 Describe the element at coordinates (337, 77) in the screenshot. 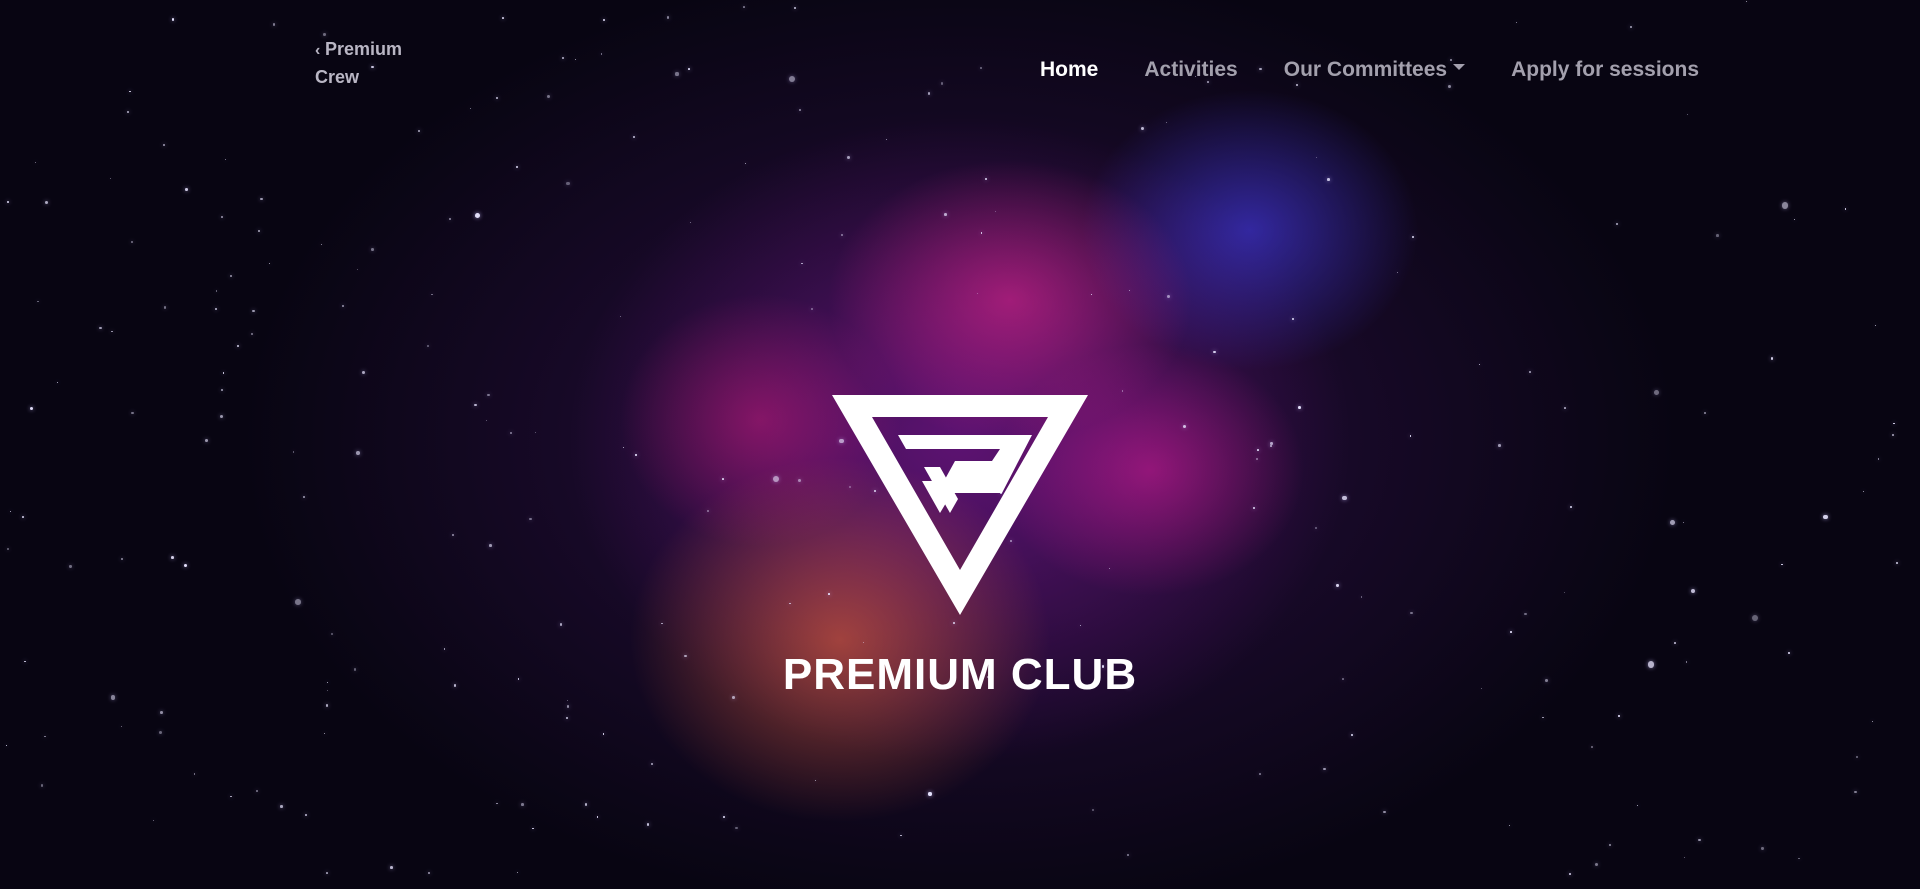

I see `brand-line-2: Crew` at that location.